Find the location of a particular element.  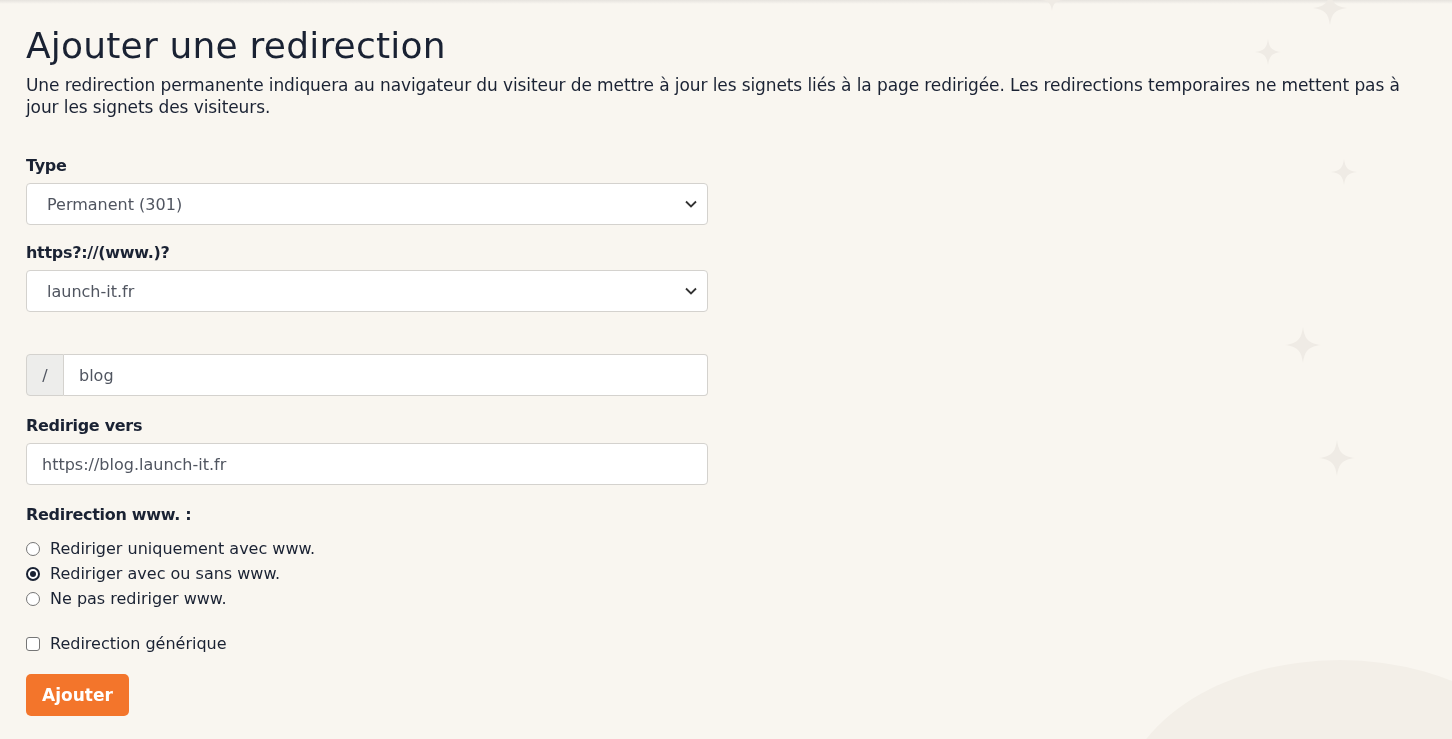

path-prefix: / is located at coordinates (45, 375).